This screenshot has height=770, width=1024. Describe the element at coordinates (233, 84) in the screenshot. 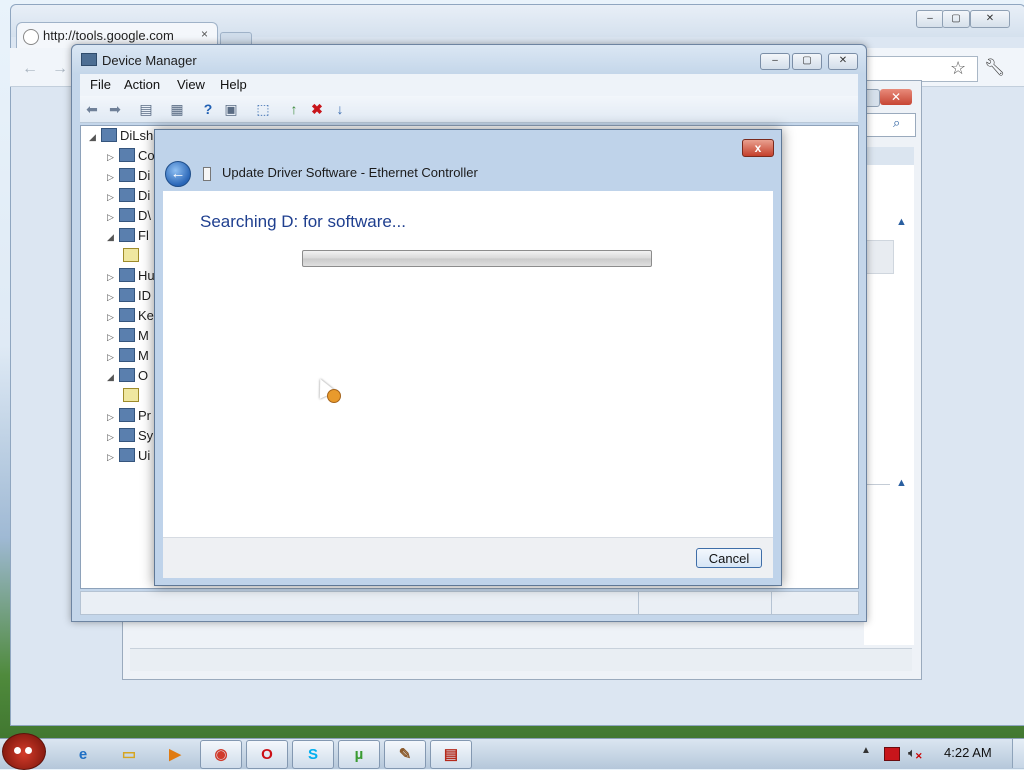

I see `menu-help: Help` at that location.